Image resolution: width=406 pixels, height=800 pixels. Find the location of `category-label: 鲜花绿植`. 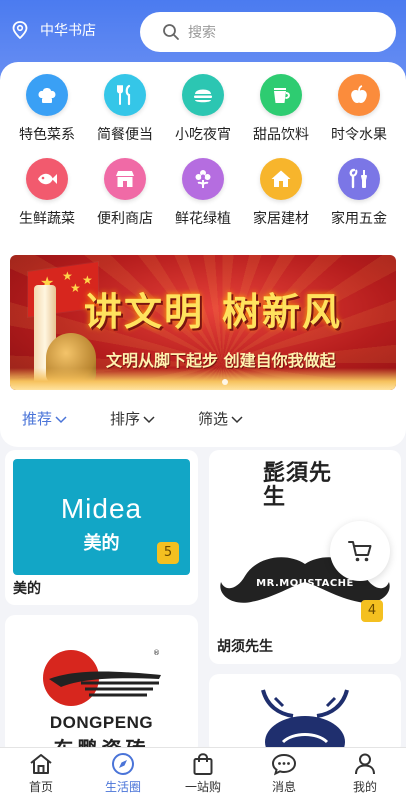

category-label: 鲜花绿植 is located at coordinates (203, 219).